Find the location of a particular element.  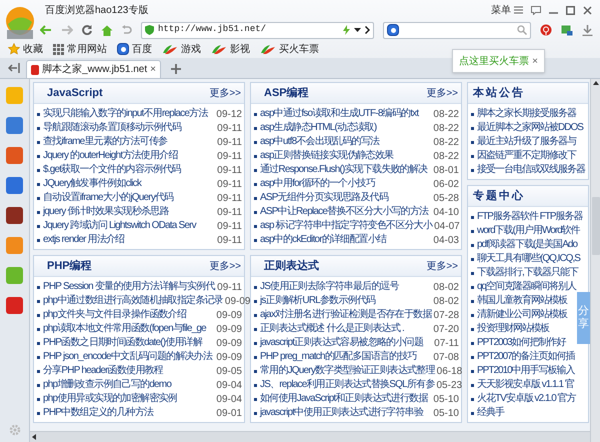

bookmark-button: 买火车票 is located at coordinates (289, 49).